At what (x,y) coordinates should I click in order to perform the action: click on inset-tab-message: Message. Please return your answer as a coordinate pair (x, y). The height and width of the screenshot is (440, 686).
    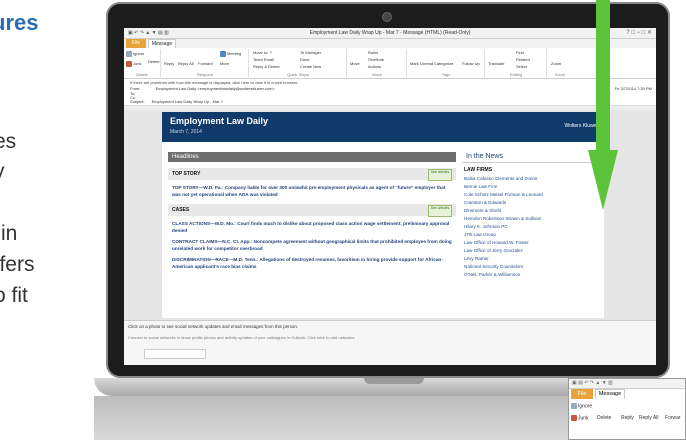
    Looking at the image, I should click on (610, 394).